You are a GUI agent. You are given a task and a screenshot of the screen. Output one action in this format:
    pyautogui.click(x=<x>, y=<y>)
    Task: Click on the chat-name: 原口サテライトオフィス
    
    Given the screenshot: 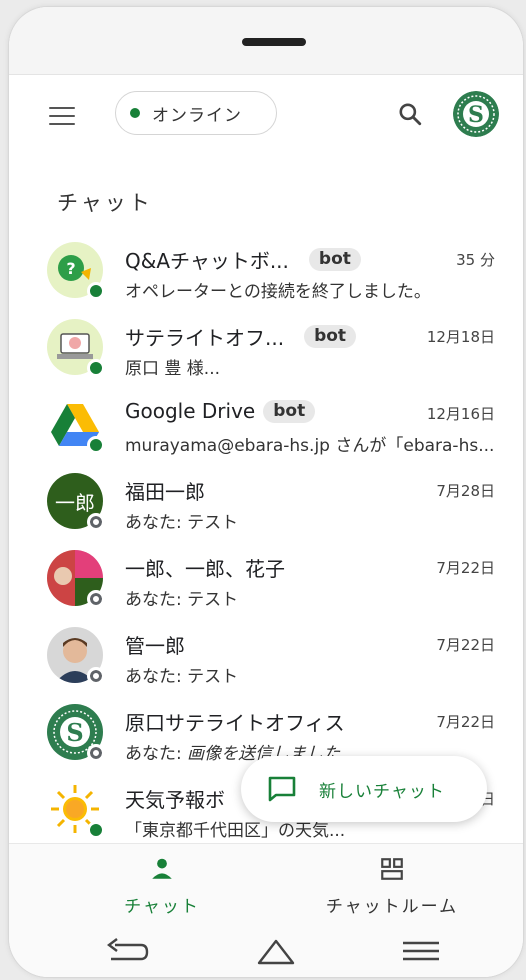 What is the action you would take?
    pyautogui.click(x=235, y=723)
    